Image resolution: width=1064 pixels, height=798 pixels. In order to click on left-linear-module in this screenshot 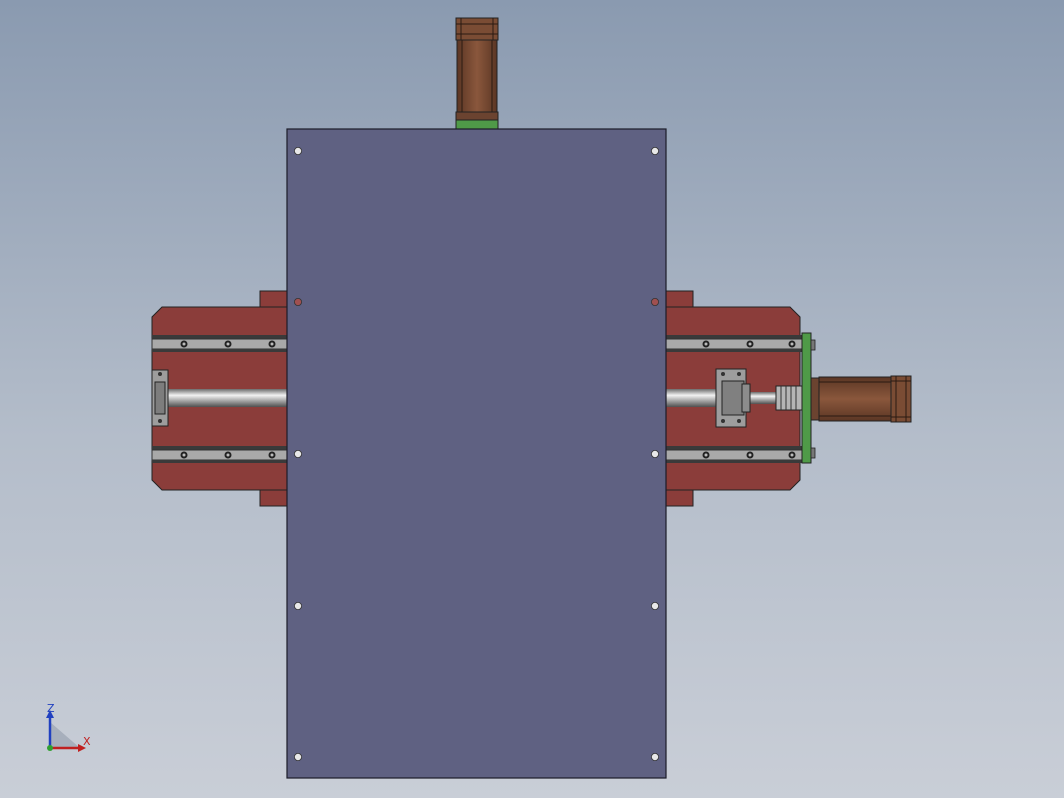, I will do `click(221, 398)`.